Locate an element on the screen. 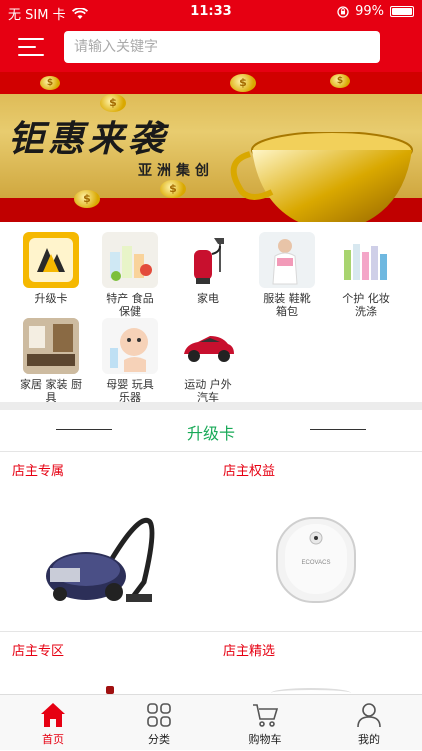  product-card-title: 店主权益 is located at coordinates (249, 471).